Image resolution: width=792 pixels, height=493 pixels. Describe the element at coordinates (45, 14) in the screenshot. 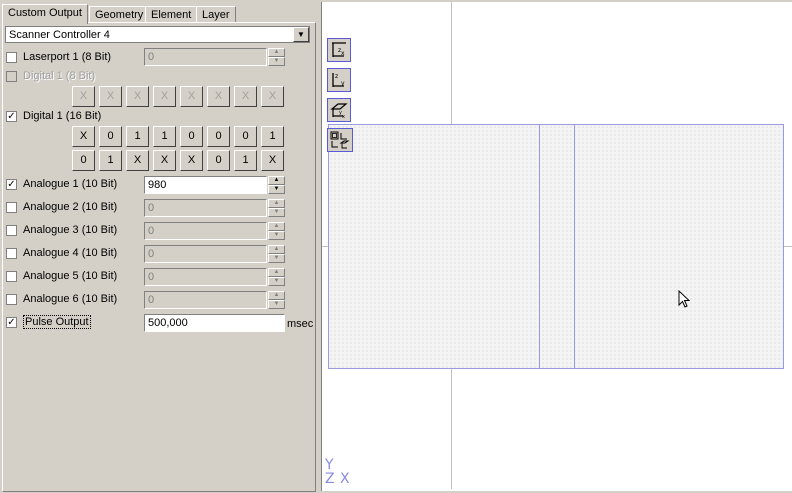

I see `tab-custom-output: Custom Output` at that location.